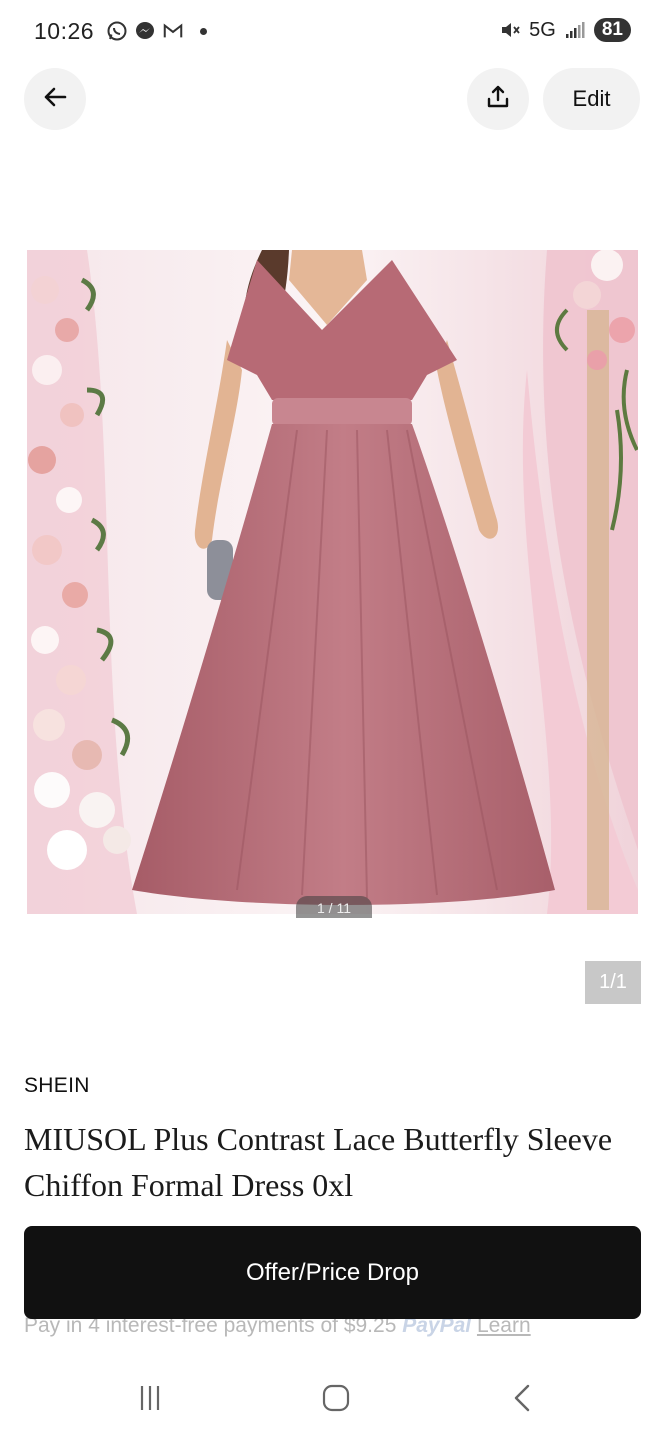  I want to click on battery-level: 81, so click(612, 30).